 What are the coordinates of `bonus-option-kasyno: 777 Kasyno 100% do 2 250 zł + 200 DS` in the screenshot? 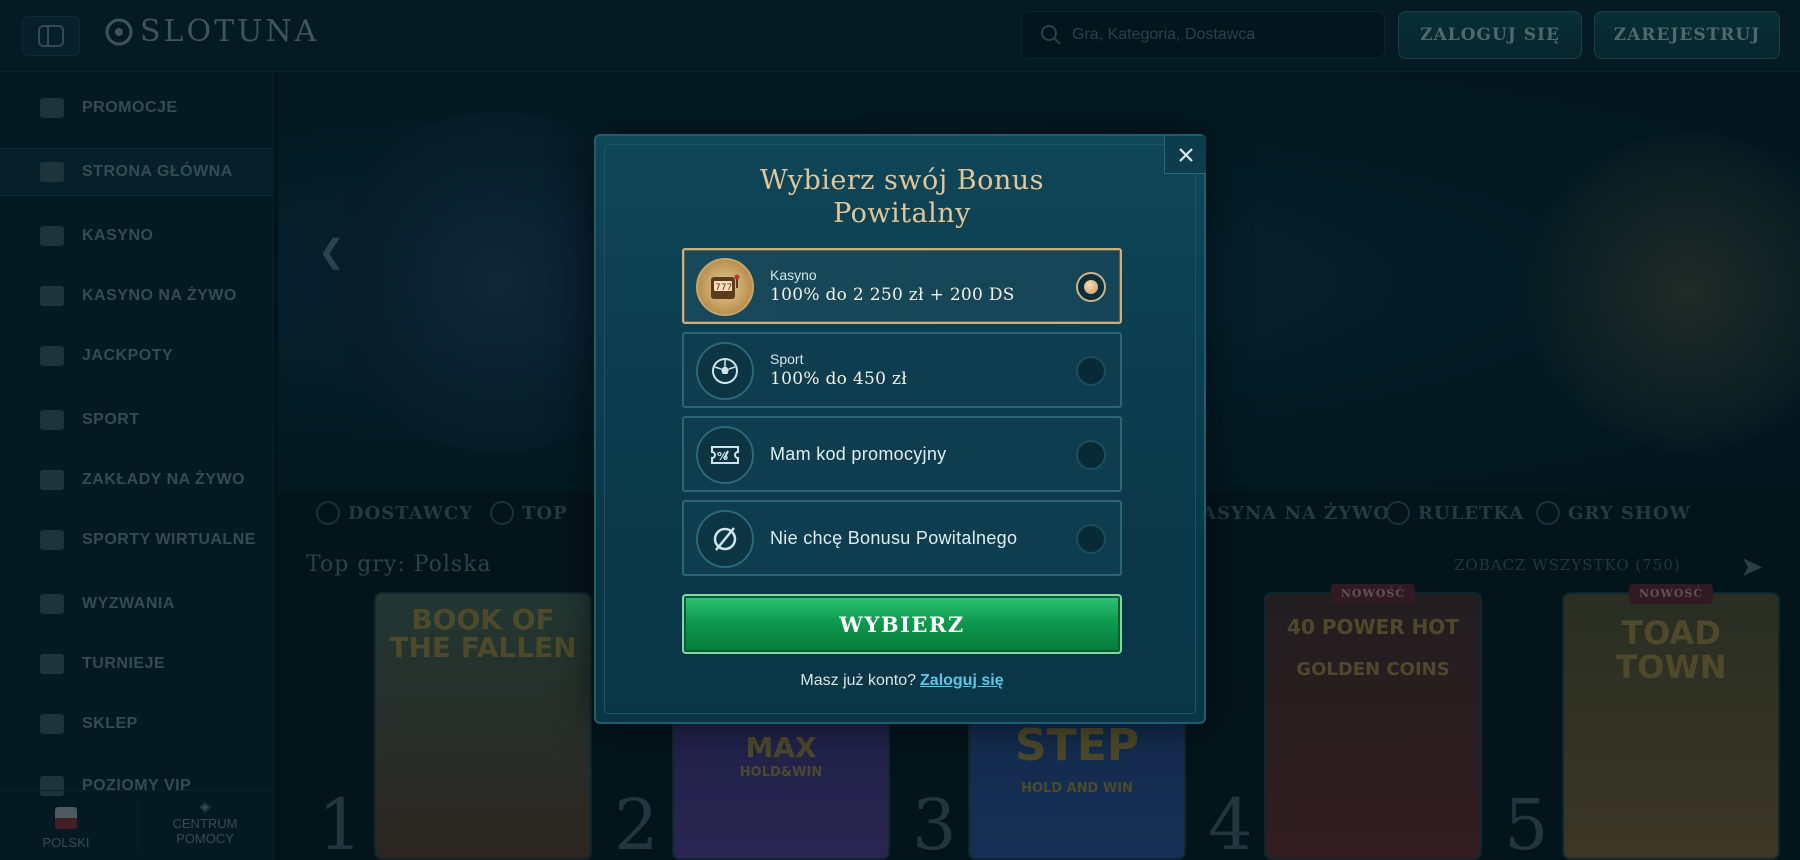 It's located at (902, 286).